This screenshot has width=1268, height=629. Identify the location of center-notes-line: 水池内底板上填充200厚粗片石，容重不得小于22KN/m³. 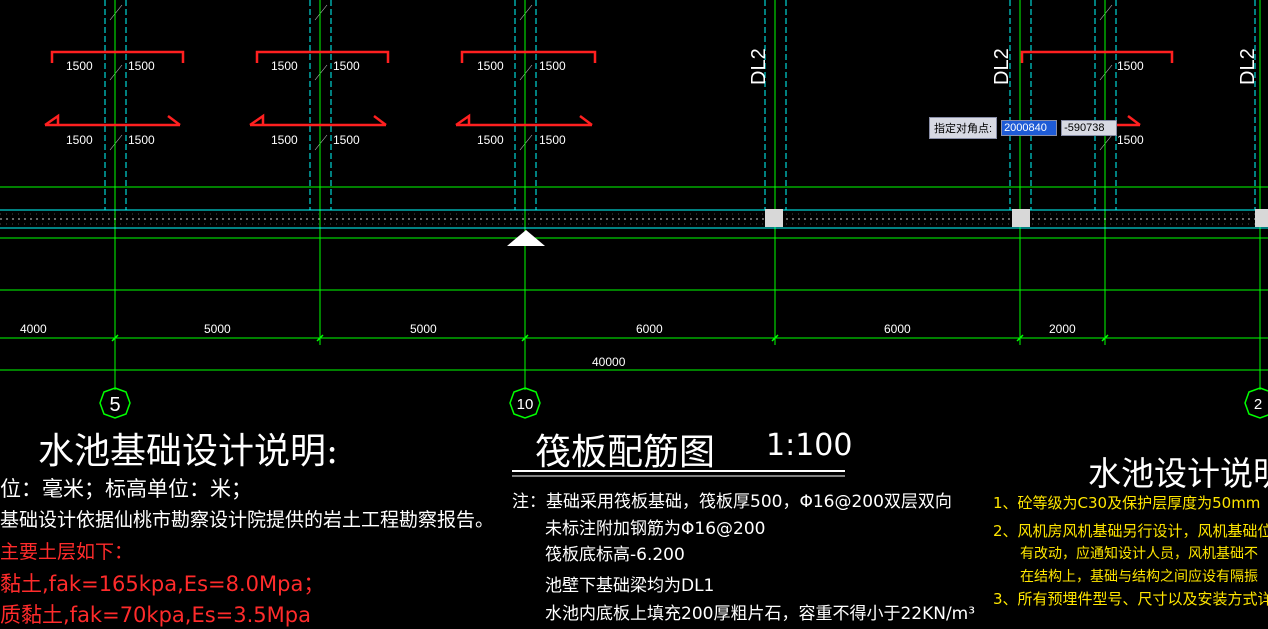
(760, 614).